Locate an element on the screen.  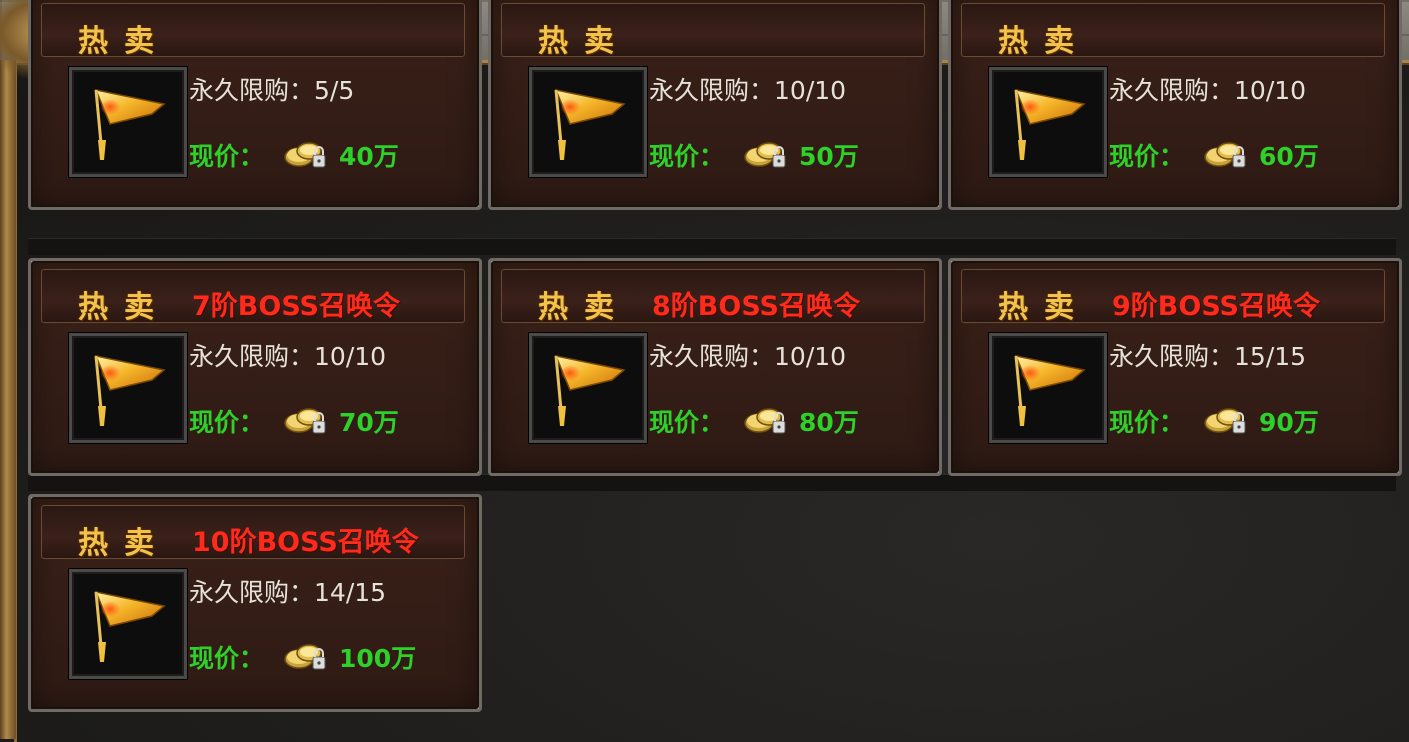
card-header: 热卖 8阶BOSS召唤令 is located at coordinates (713, 297).